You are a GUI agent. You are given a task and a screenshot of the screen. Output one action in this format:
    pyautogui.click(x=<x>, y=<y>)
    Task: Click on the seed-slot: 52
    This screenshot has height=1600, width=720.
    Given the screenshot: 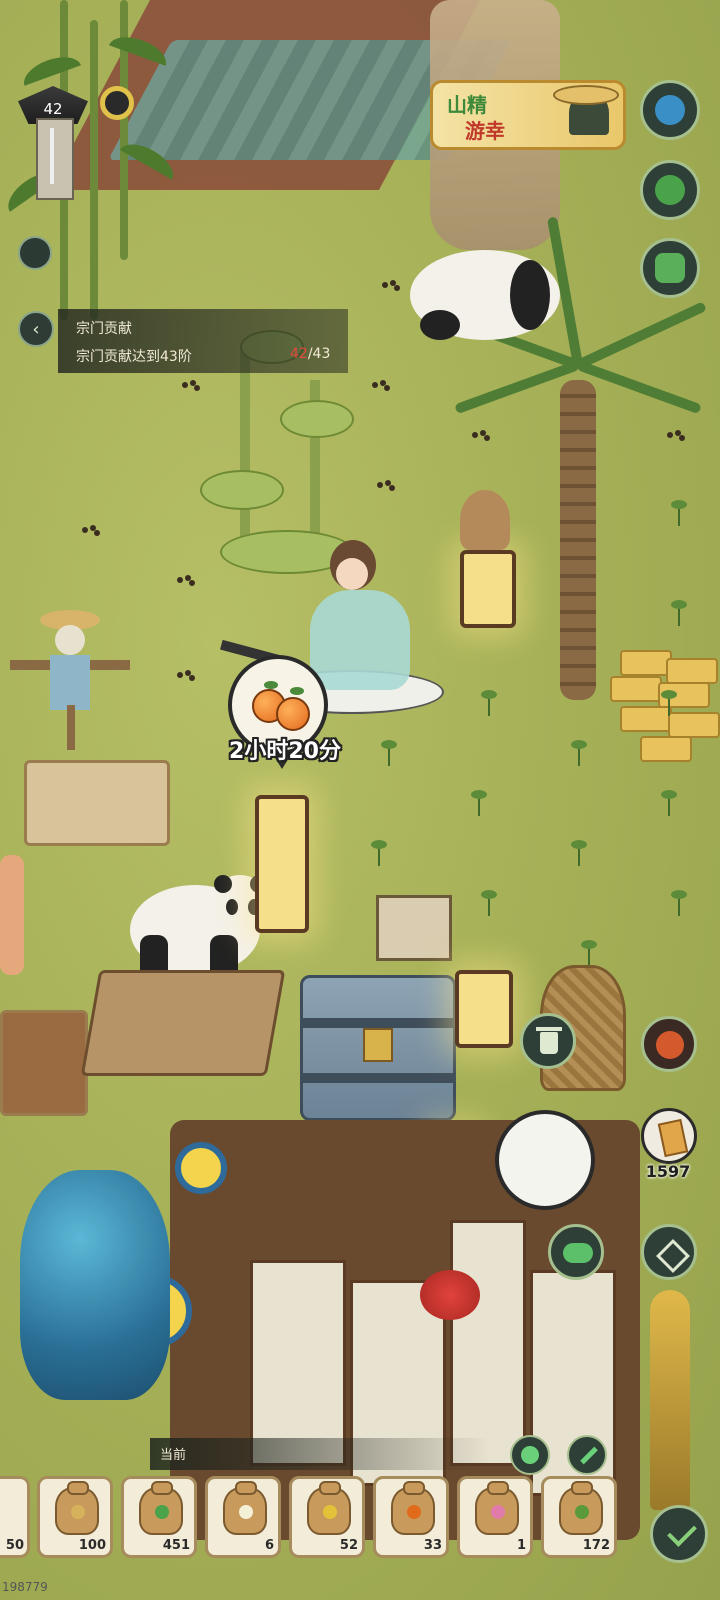 What is the action you would take?
    pyautogui.click(x=327, y=1517)
    